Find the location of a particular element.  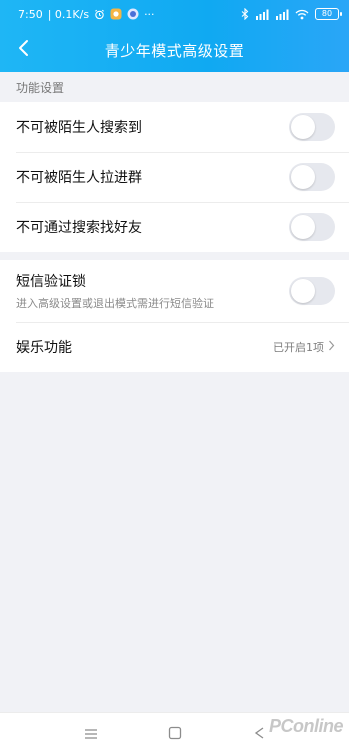

status-bar: 7:50 | 0.1K/s ··· 80 is located at coordinates (174, 14).